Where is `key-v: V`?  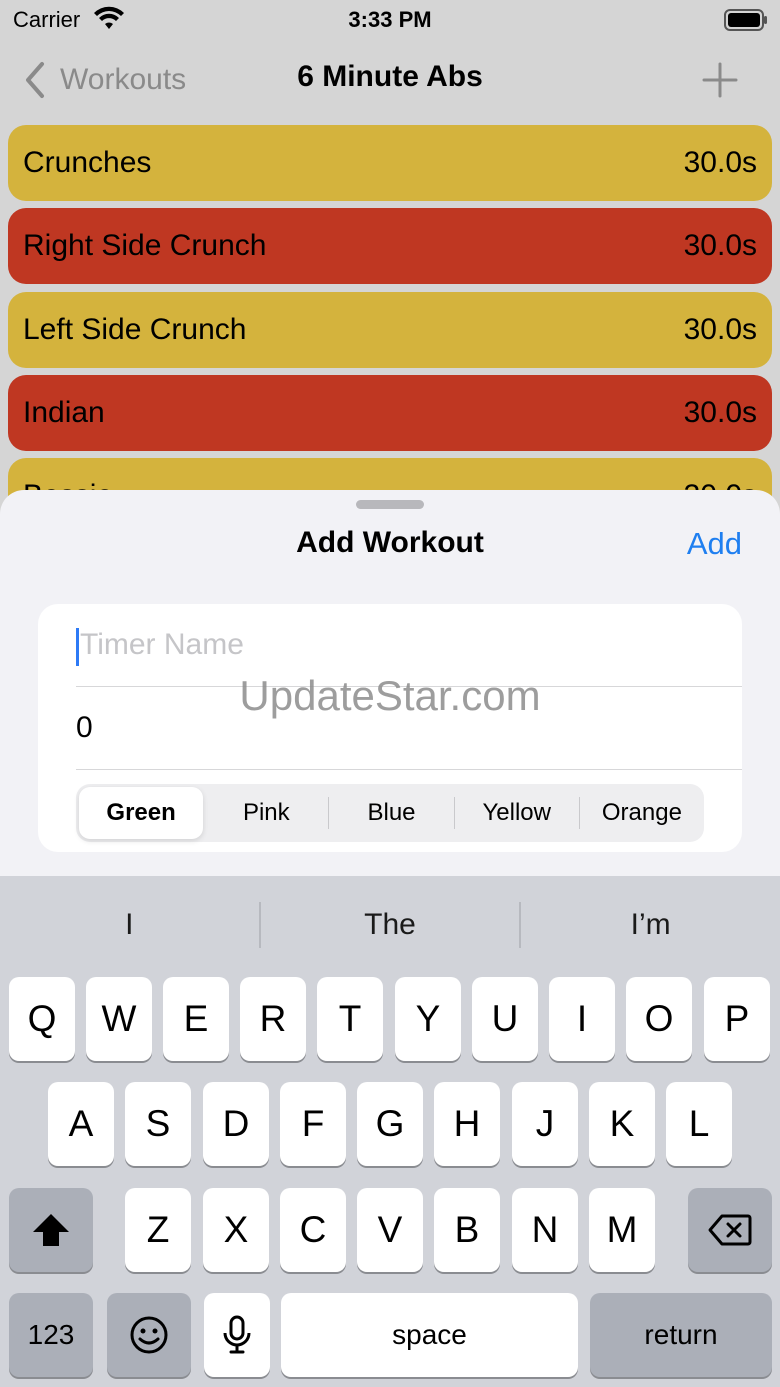
key-v: V is located at coordinates (390, 1230).